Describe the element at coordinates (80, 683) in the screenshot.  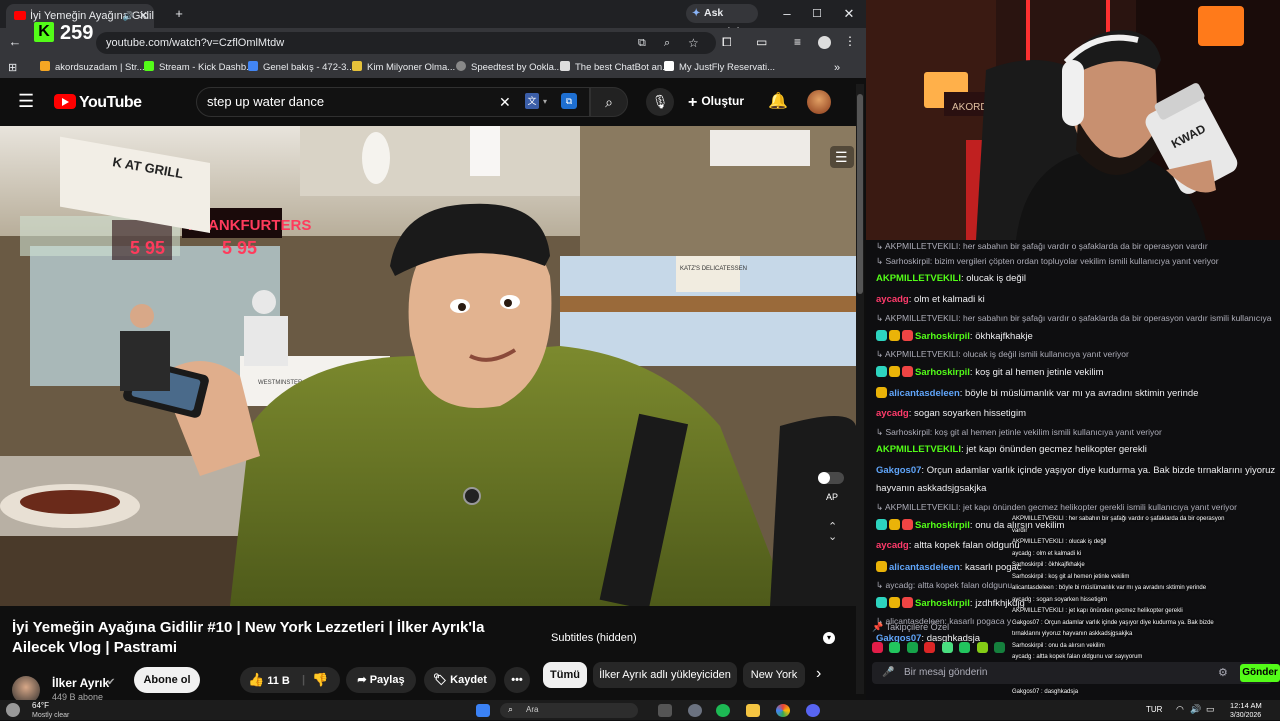
I see `channel-name: İlker Ayrık` at that location.